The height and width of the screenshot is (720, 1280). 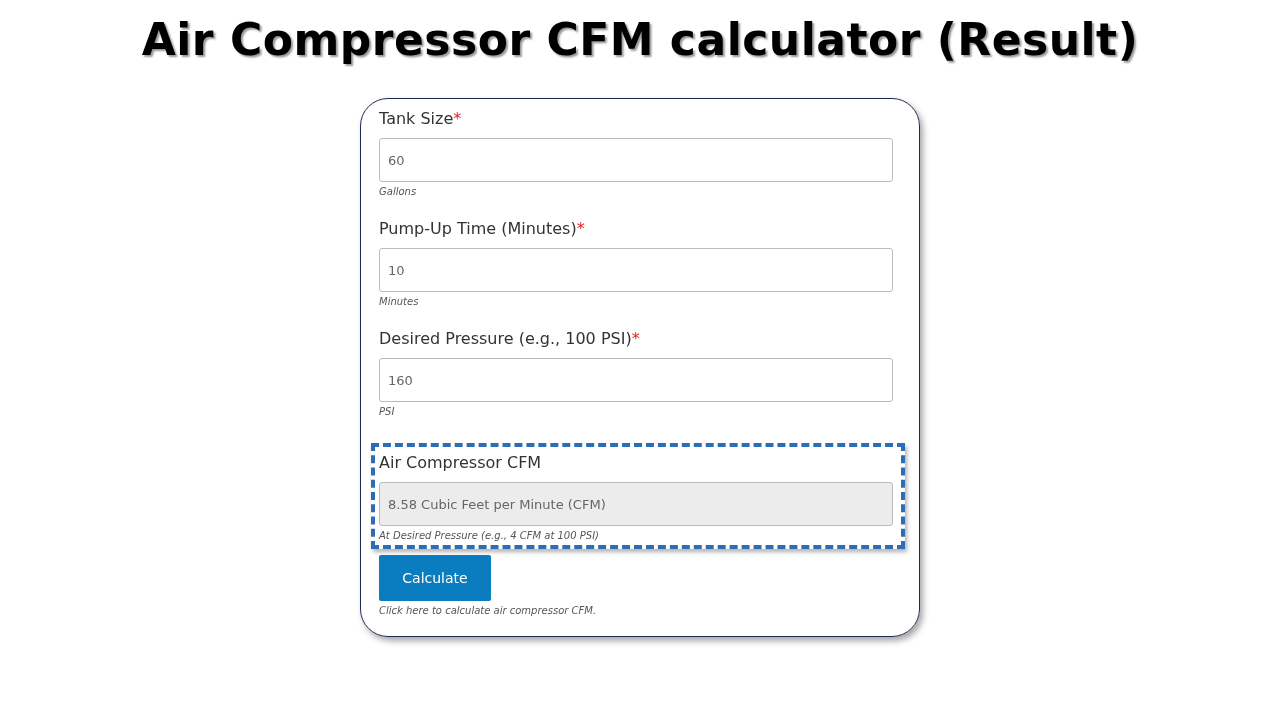 I want to click on result-field: 8.58 Cubic Feet per Minute (CFM), so click(x=636, y=504).